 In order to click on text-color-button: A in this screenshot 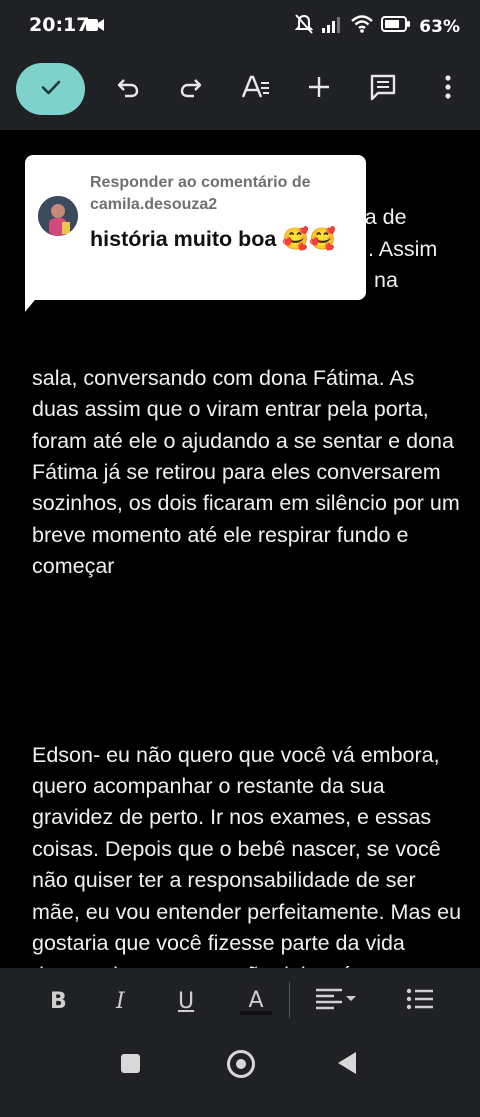, I will do `click(256, 1001)`.